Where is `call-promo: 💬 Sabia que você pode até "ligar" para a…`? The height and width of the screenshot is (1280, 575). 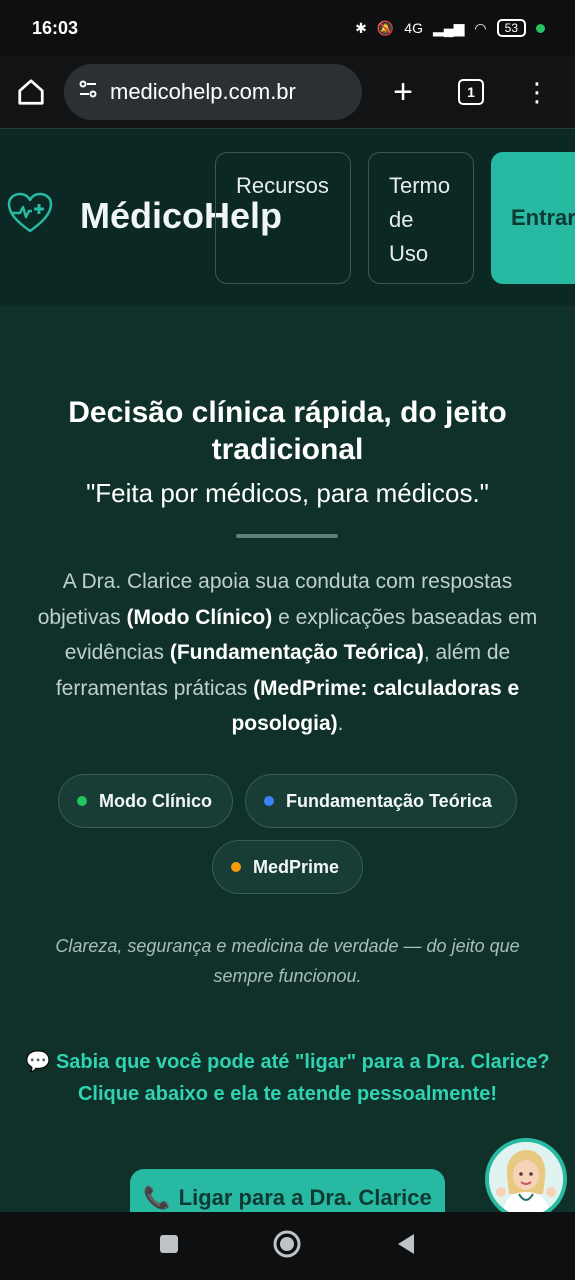
call-promo: 💬 Sabia que você pode até "ligar" para a… is located at coordinates (287, 1078).